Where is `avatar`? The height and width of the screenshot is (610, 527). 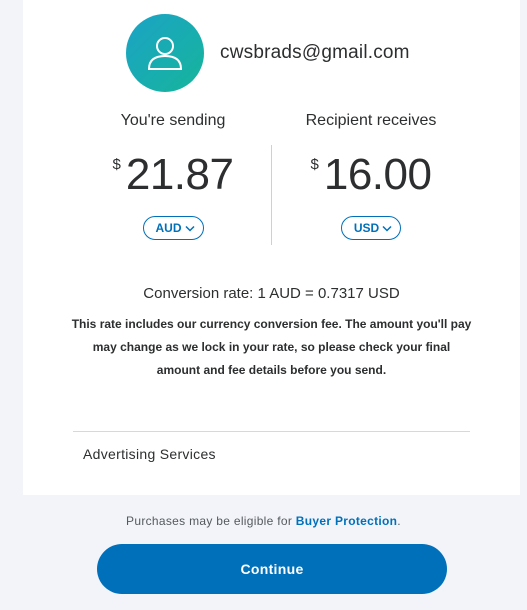 avatar is located at coordinates (165, 53).